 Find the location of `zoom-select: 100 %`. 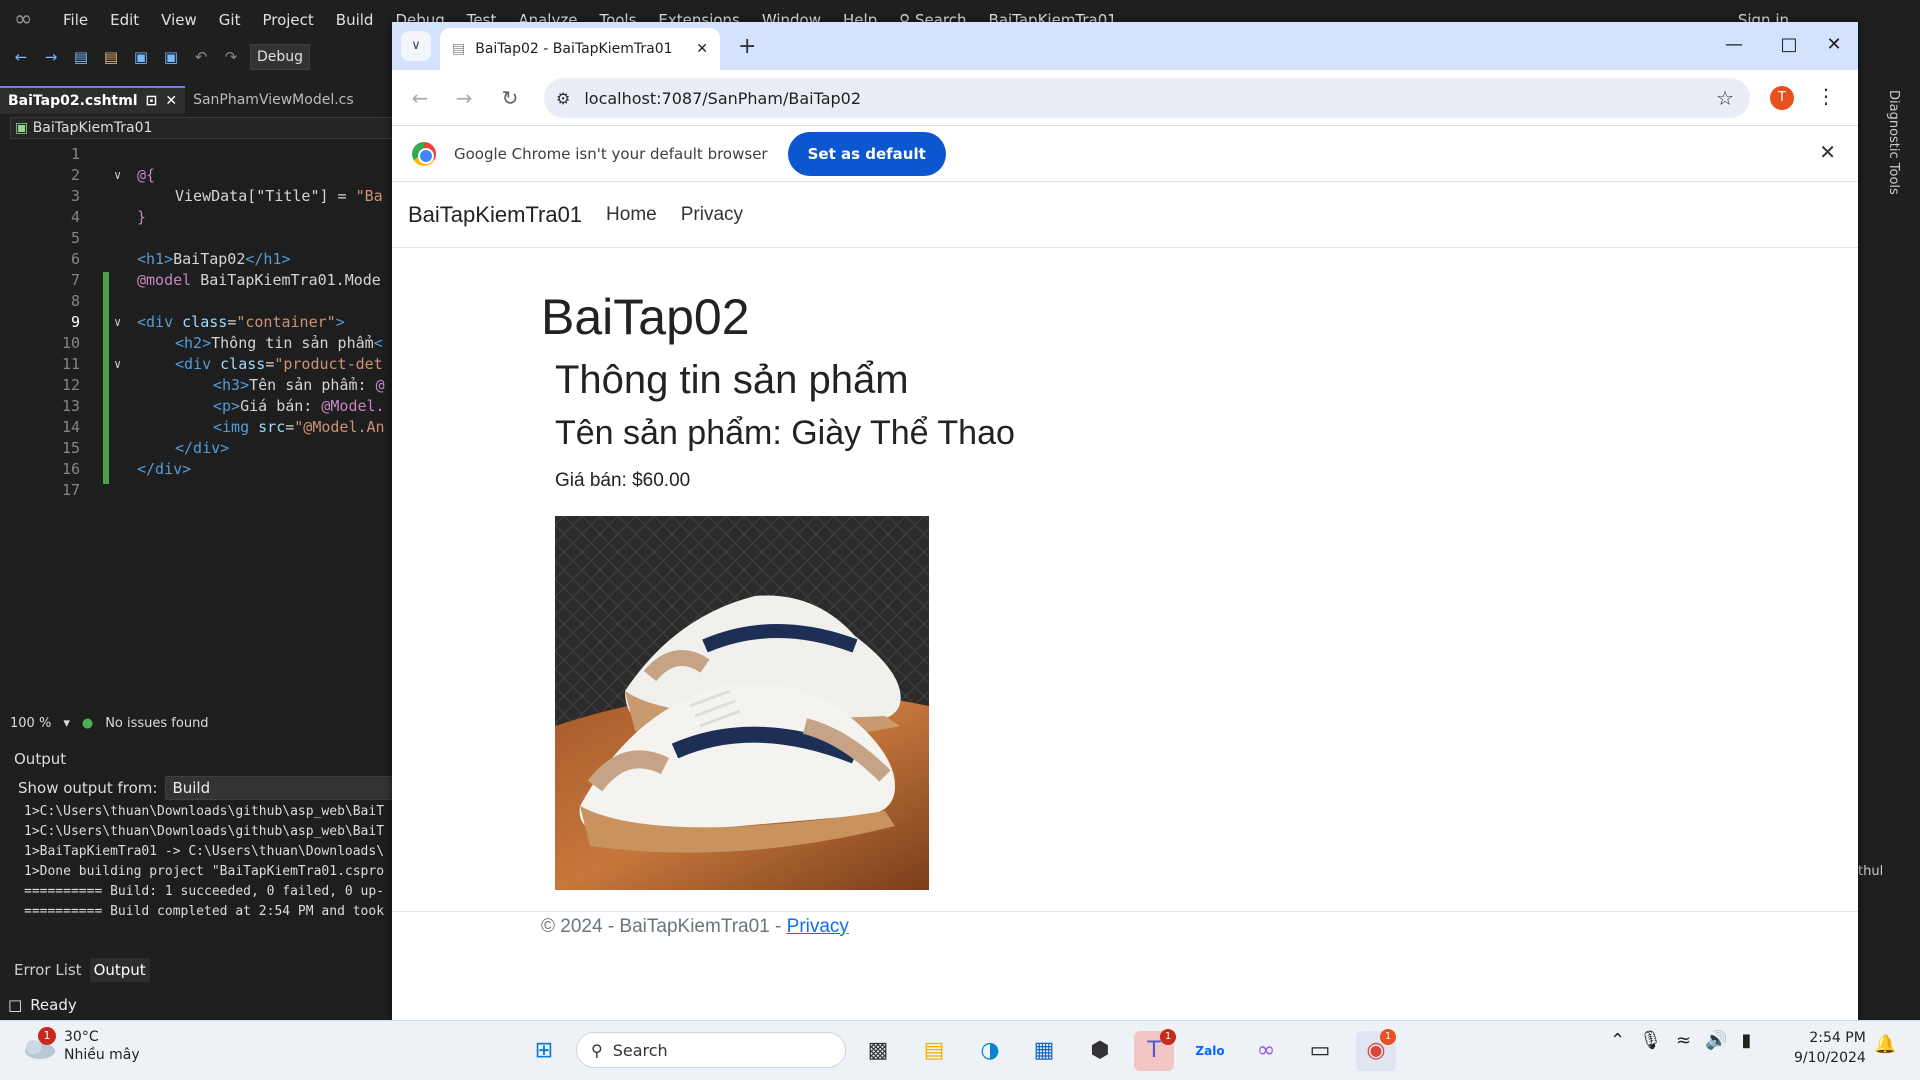

zoom-select: 100 % is located at coordinates (30, 723).